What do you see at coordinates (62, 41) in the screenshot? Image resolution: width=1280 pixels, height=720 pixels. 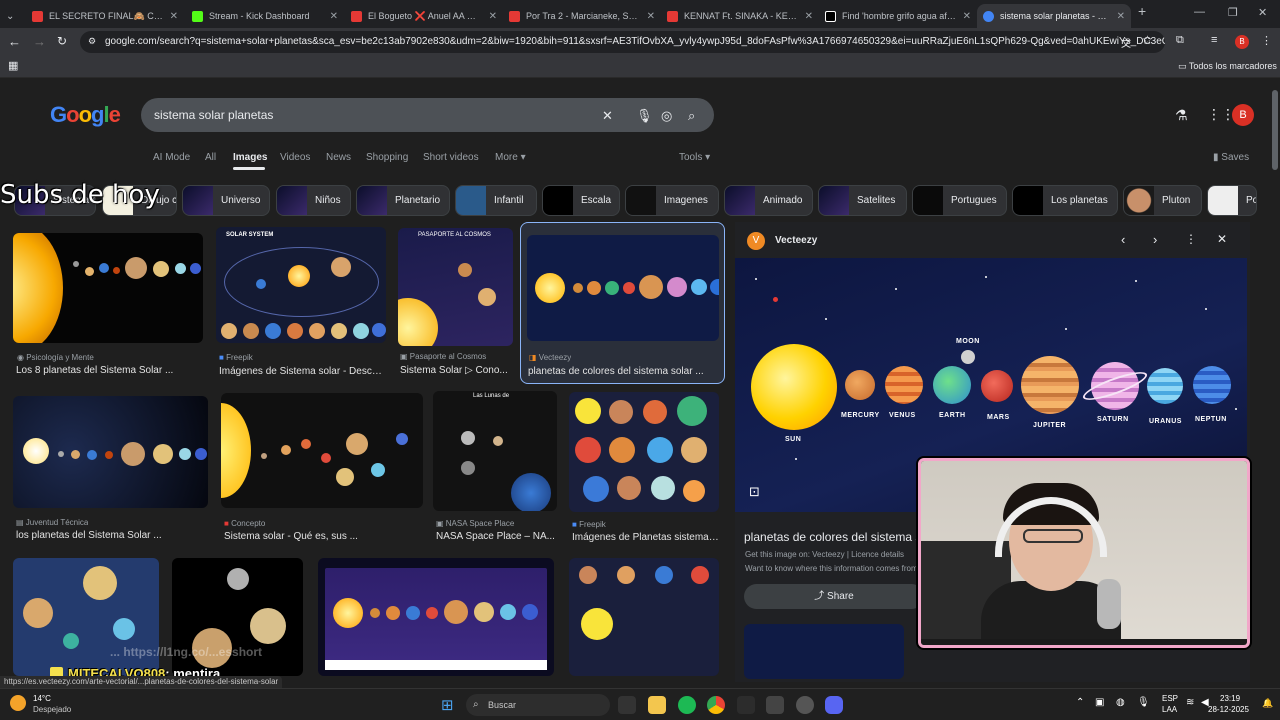 I see `reload-icon: ↻` at bounding box center [62, 41].